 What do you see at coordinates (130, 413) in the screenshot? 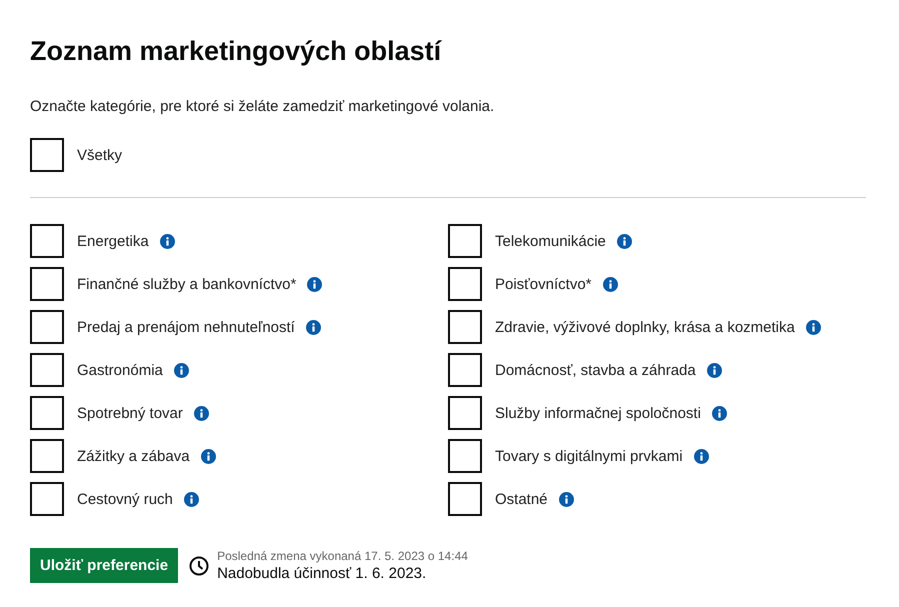
I see `checkbox-label: Spotrebný tovar` at bounding box center [130, 413].